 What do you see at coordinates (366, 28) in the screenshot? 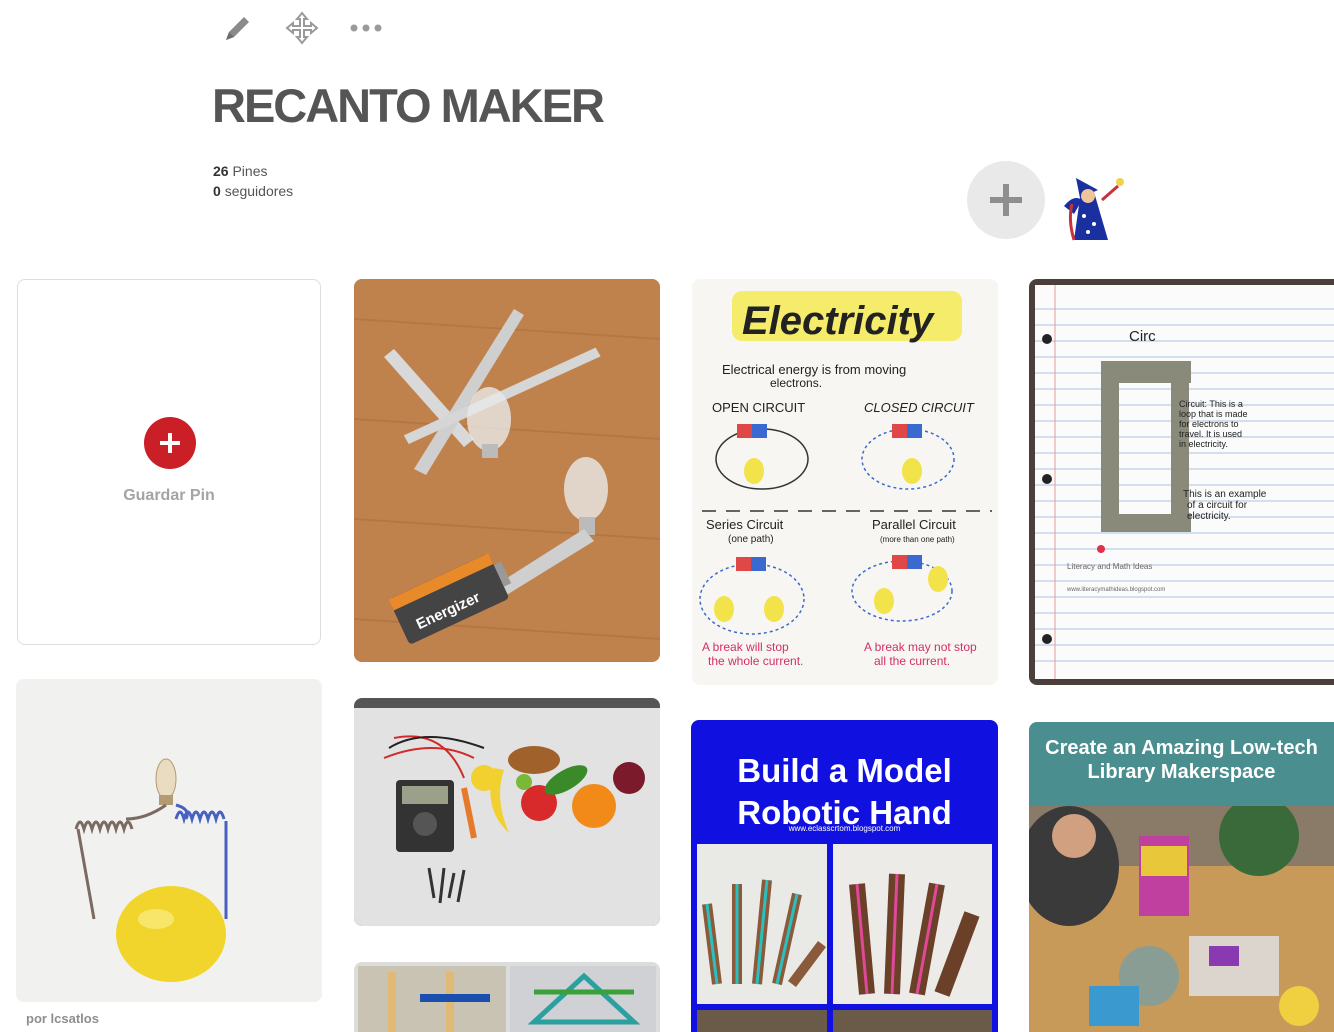
I see `more-icon` at bounding box center [366, 28].